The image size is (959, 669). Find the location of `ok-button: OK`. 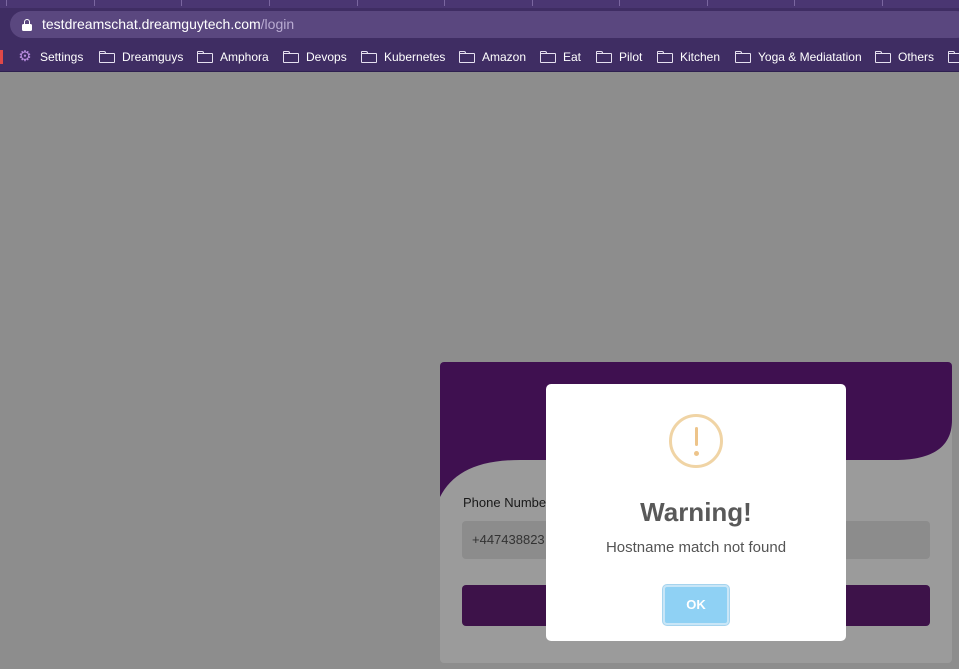

ok-button: OK is located at coordinates (696, 605).